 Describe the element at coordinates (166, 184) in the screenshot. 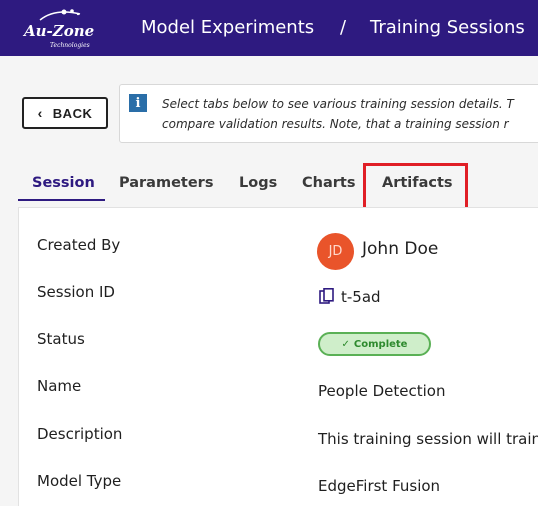

I see `tab-parameters: Parameters` at that location.